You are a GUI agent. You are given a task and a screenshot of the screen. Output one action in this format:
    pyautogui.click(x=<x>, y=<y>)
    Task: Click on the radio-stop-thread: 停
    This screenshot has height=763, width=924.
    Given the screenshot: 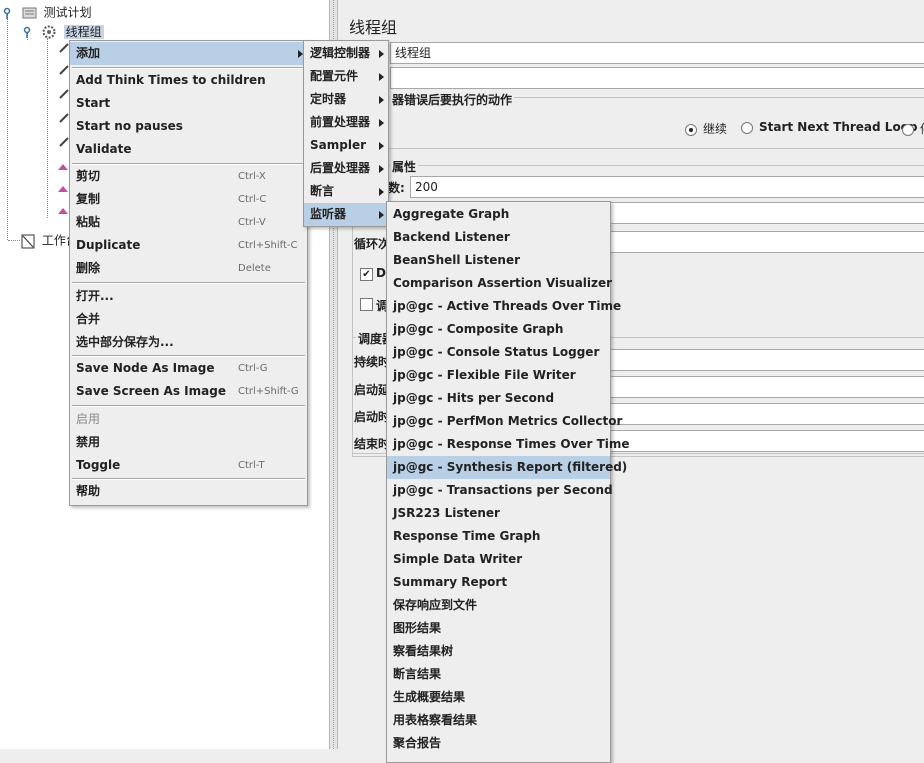 What is the action you would take?
    pyautogui.click(x=913, y=128)
    